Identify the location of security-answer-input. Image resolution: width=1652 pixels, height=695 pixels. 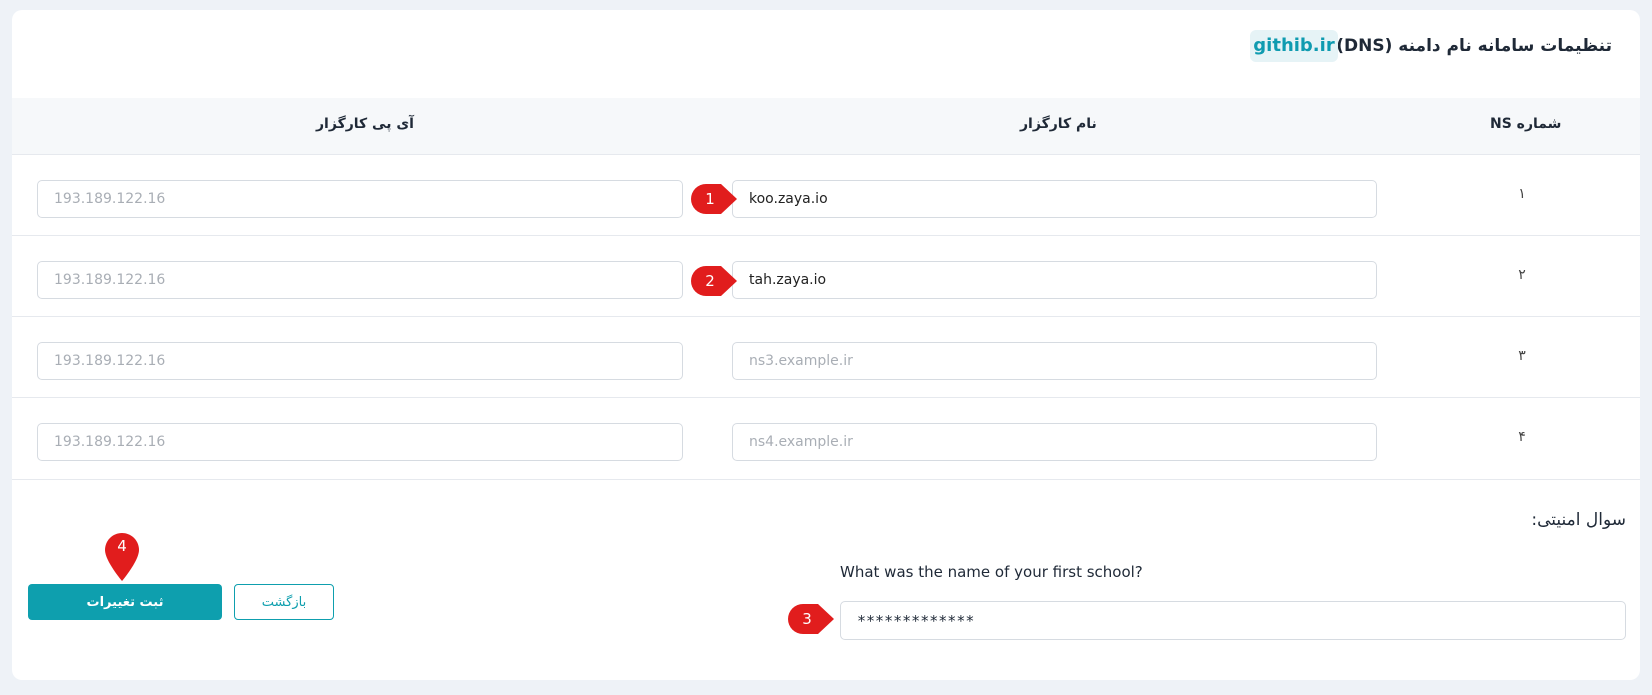
(1233, 620).